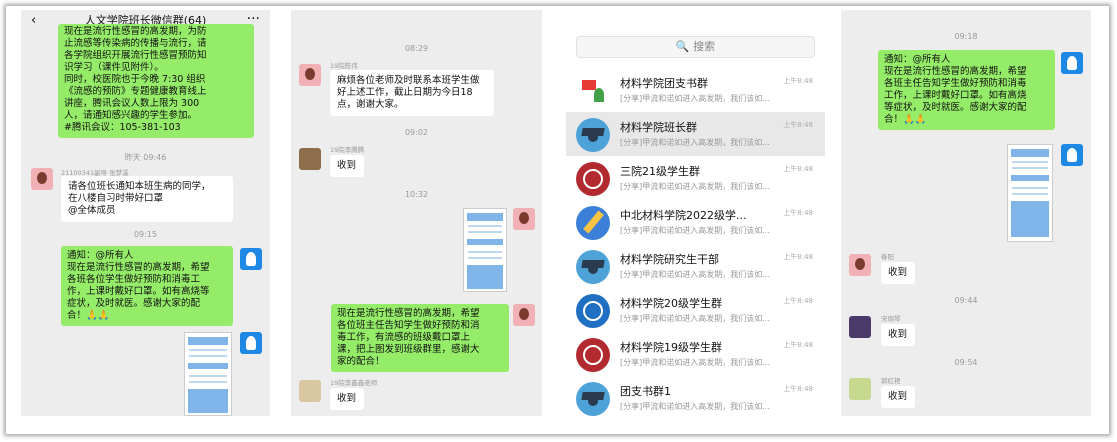 The image size is (1117, 442). I want to click on message-line: 人，请通知感兴趣的学生参加。, so click(131, 115).